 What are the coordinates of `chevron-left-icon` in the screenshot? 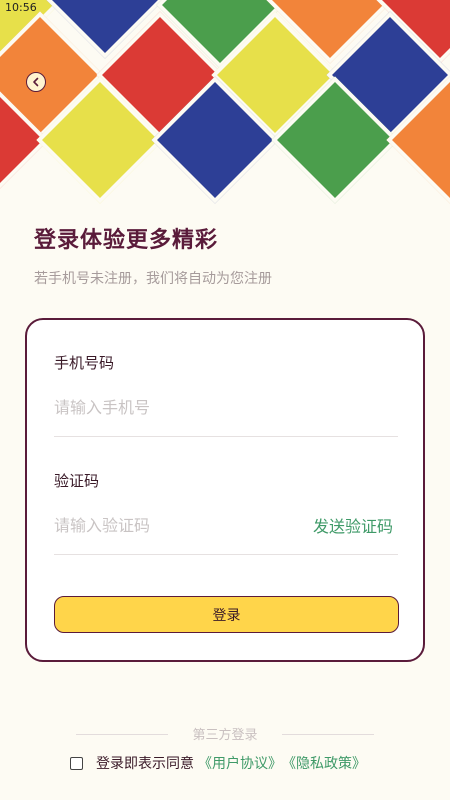 It's located at (36, 82).